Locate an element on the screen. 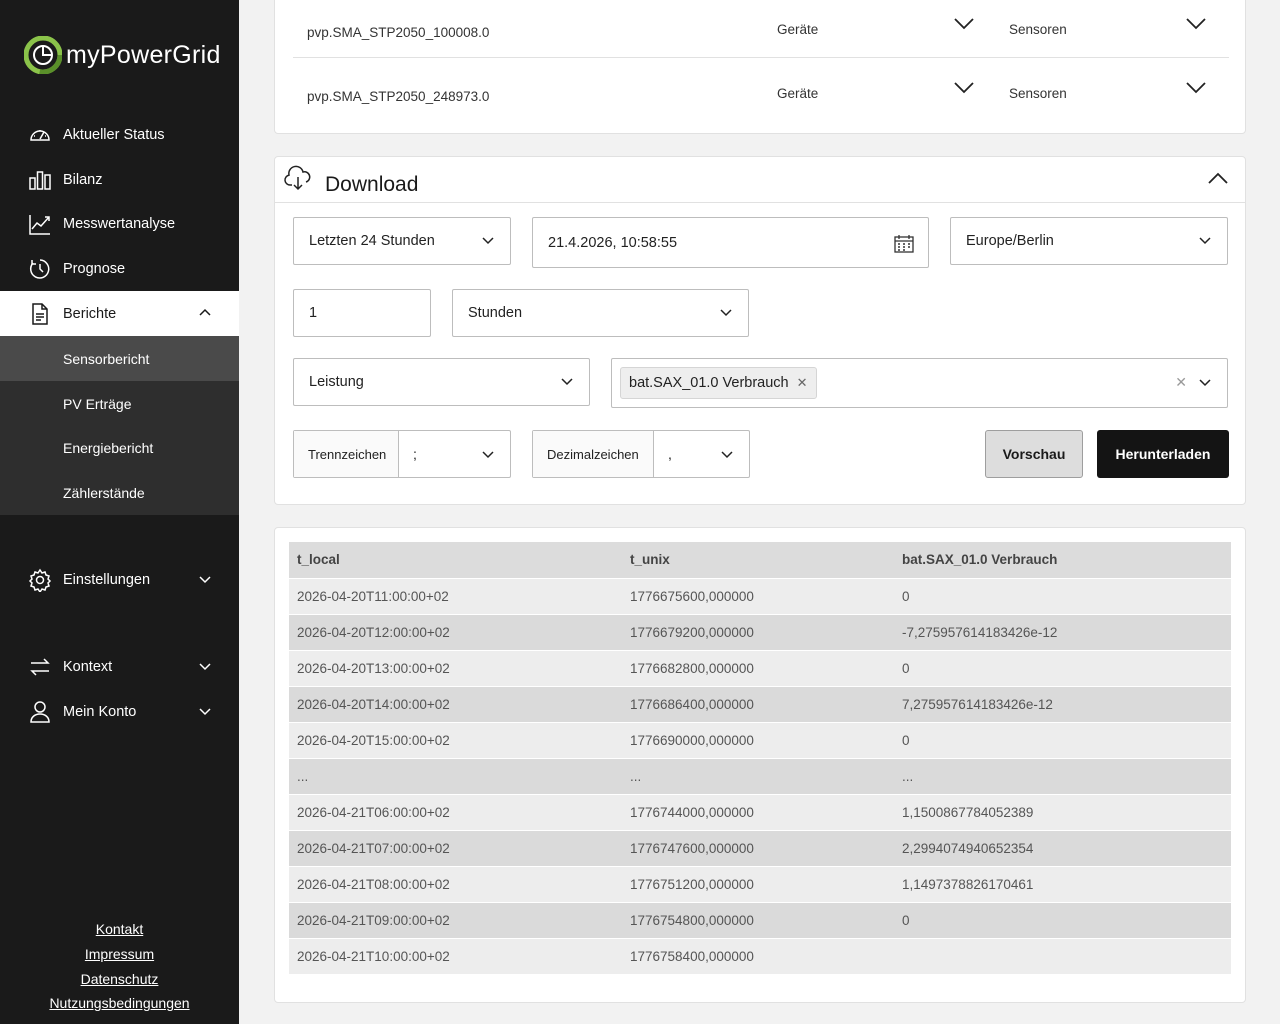 Image resolution: width=1280 pixels, height=1024 pixels. link-datenschutz: Datenschutz is located at coordinates (119, 979).